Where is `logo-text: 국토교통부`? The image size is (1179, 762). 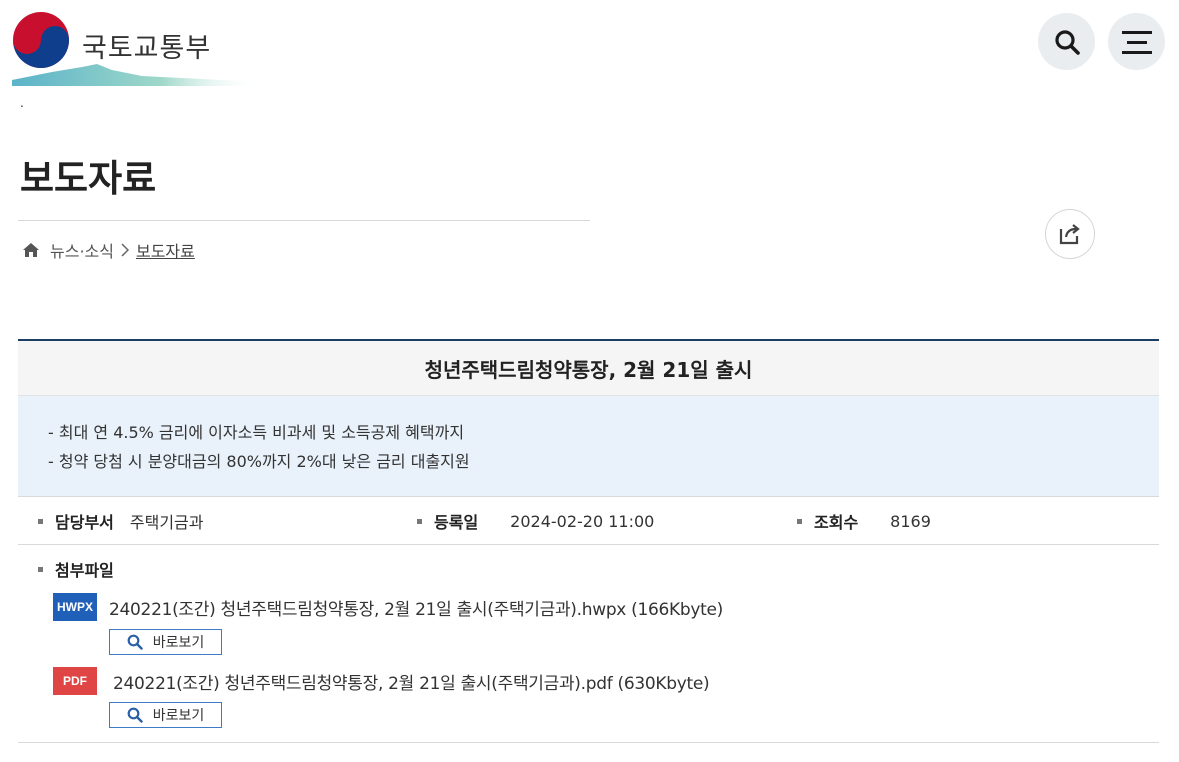 logo-text: 국토교통부 is located at coordinates (147, 48).